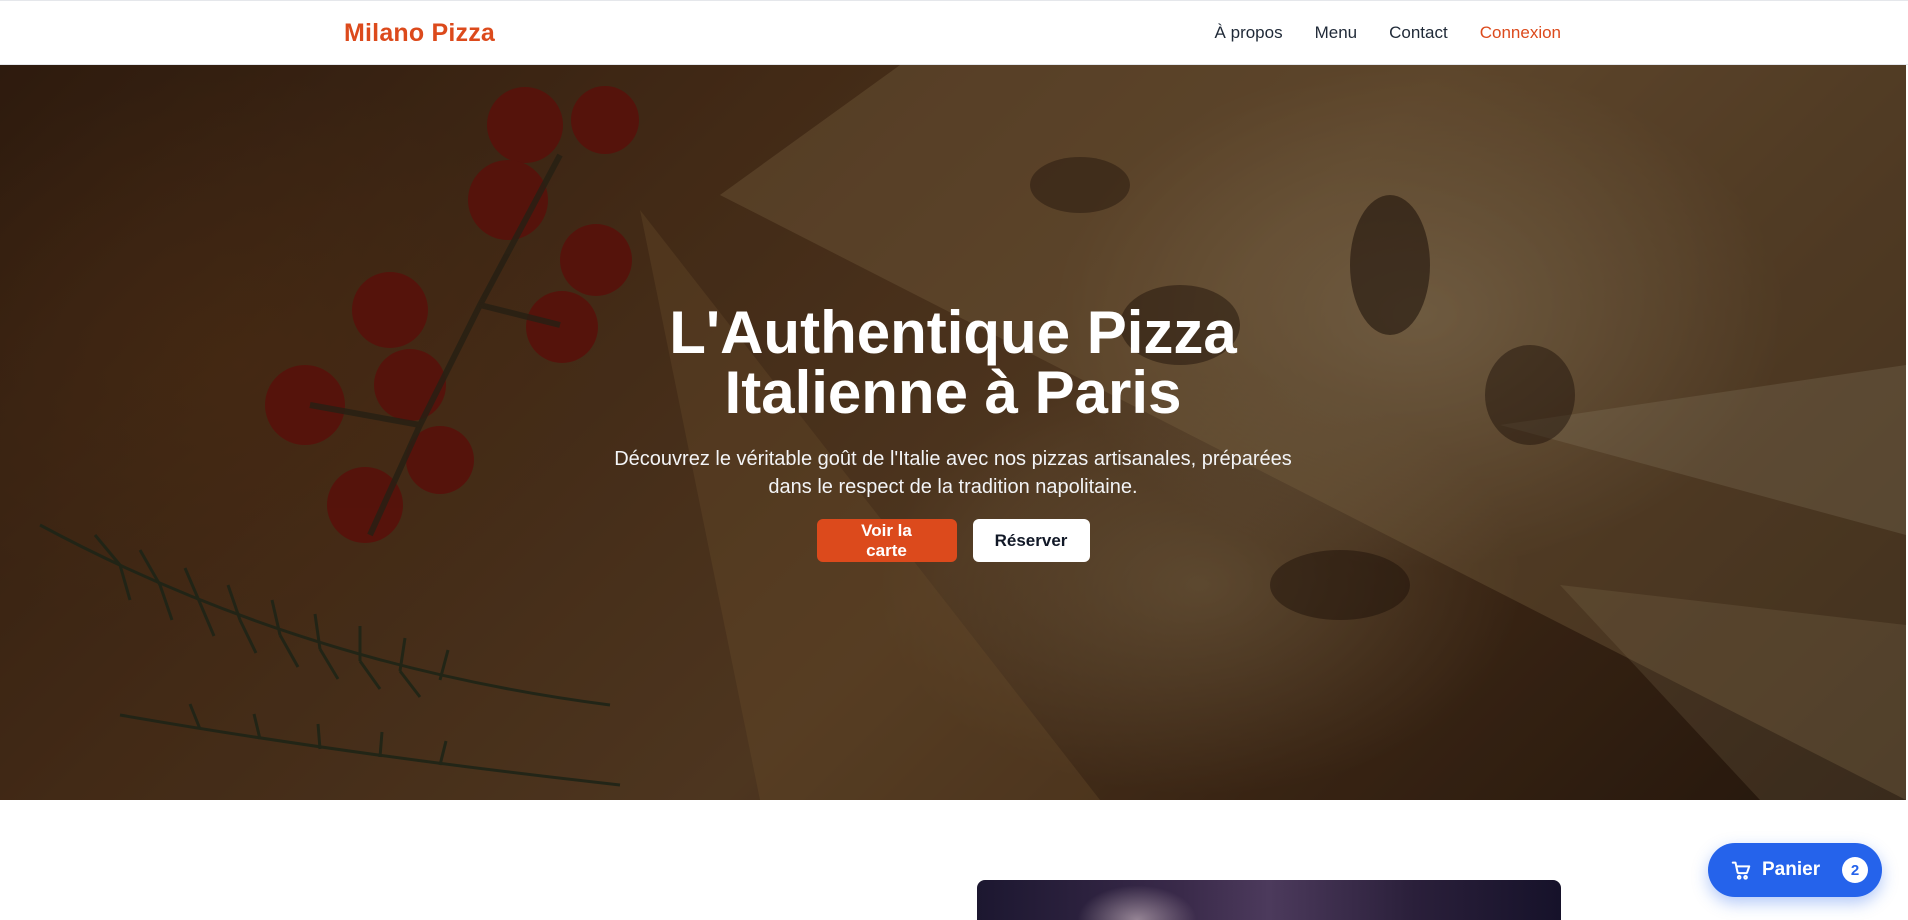  Describe the element at coordinates (1336, 33) in the screenshot. I see `nav-link-menu: Menu` at that location.